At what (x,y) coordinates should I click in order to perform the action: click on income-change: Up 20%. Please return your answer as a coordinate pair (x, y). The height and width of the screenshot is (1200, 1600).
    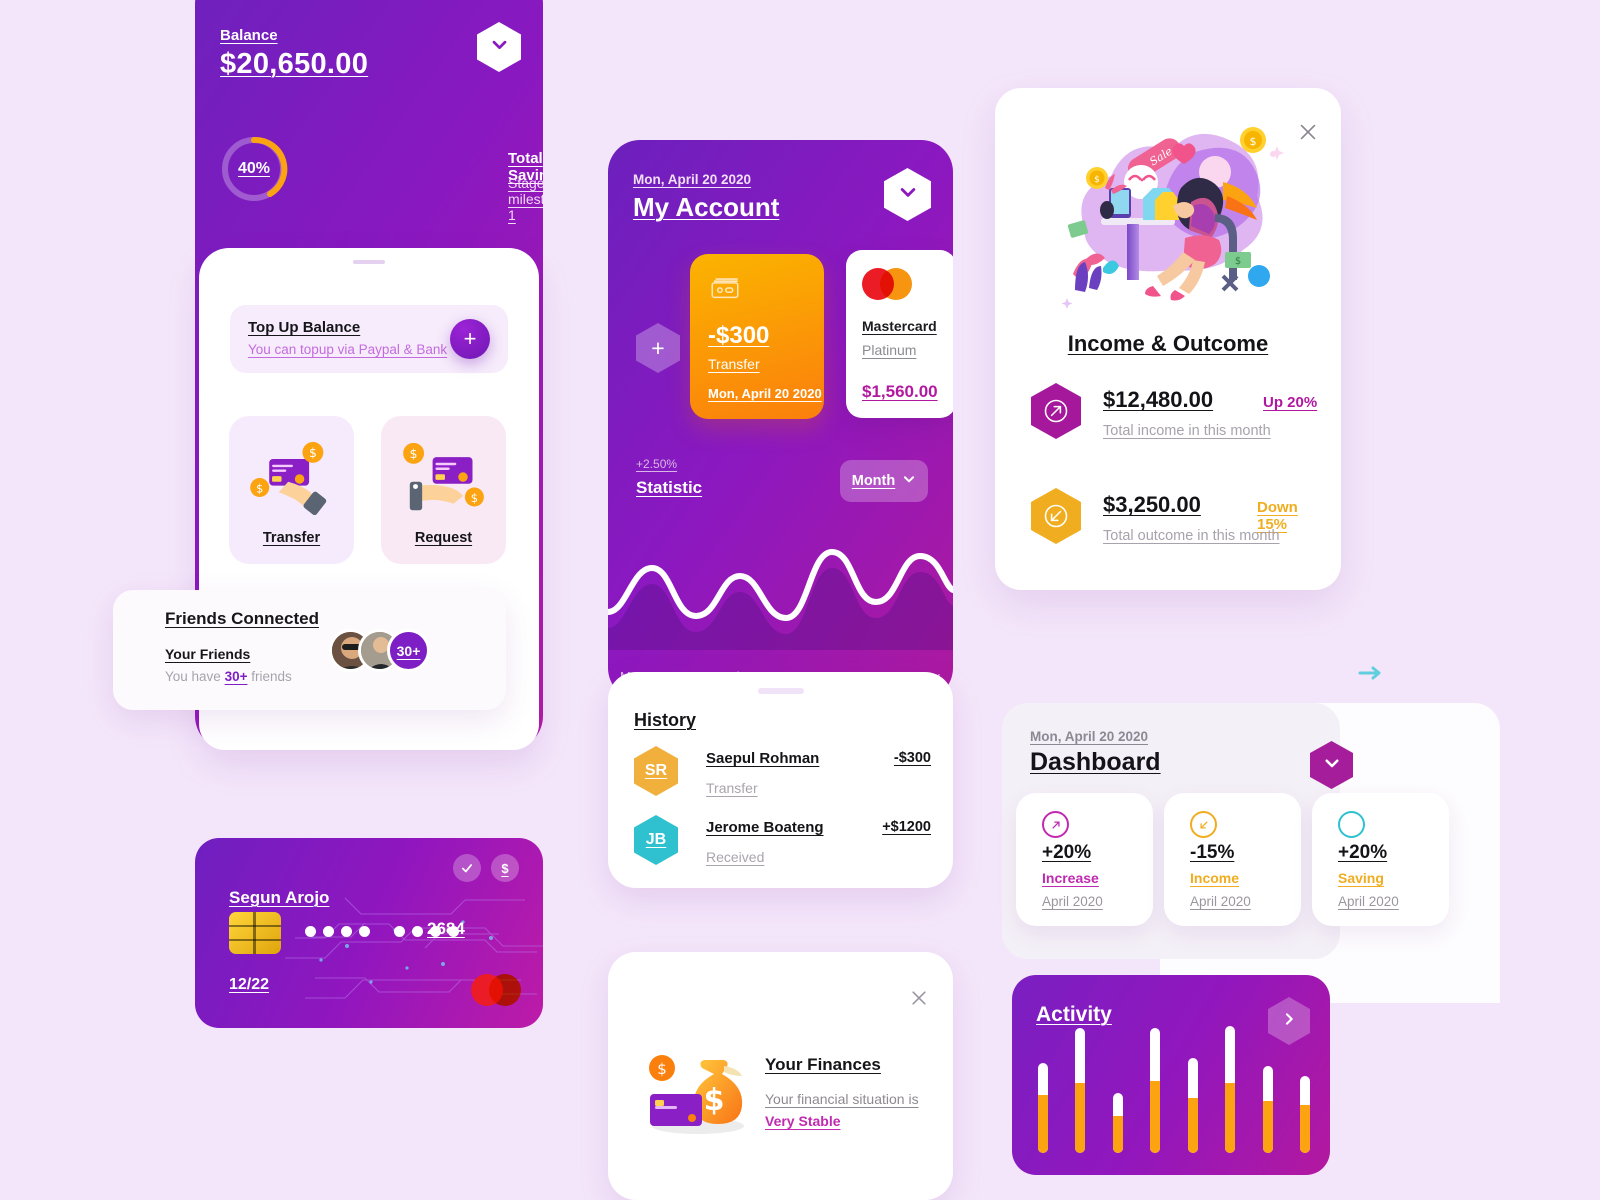
    Looking at the image, I should click on (1290, 402).